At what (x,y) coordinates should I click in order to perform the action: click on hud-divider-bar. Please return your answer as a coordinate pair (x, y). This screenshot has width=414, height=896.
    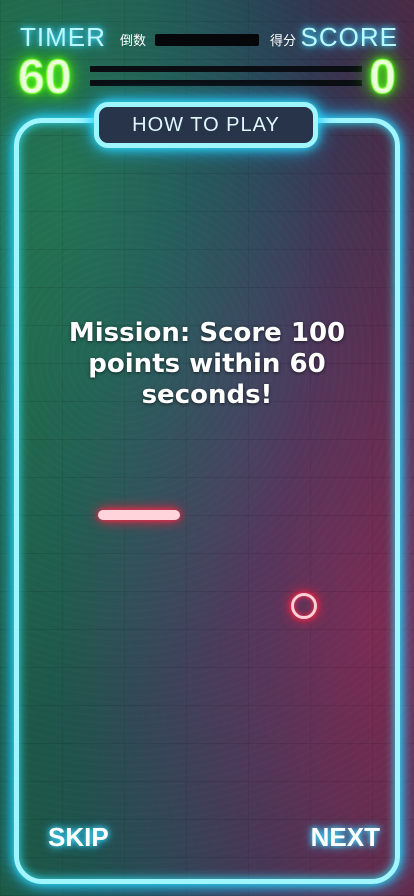
    Looking at the image, I should click on (207, 40).